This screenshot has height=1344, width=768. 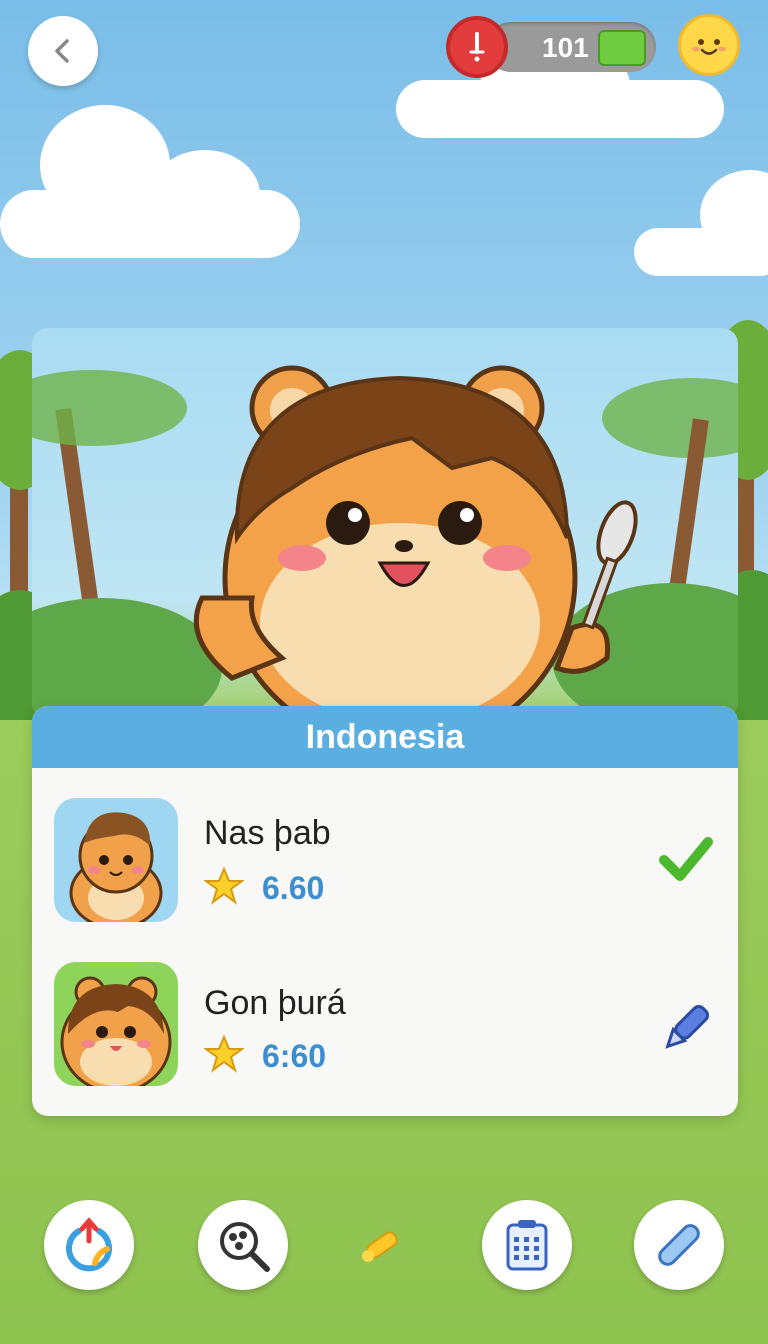 I want to click on bandage-icon, so click(x=679, y=1245).